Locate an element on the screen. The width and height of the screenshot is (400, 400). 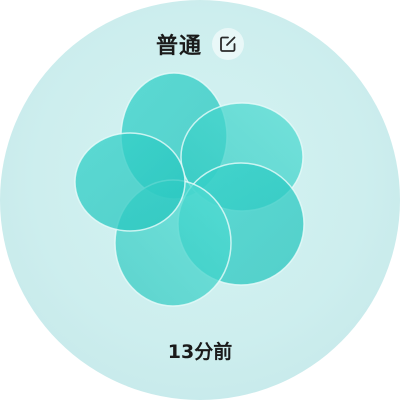
timestamp: 13分前 is located at coordinates (200, 352).